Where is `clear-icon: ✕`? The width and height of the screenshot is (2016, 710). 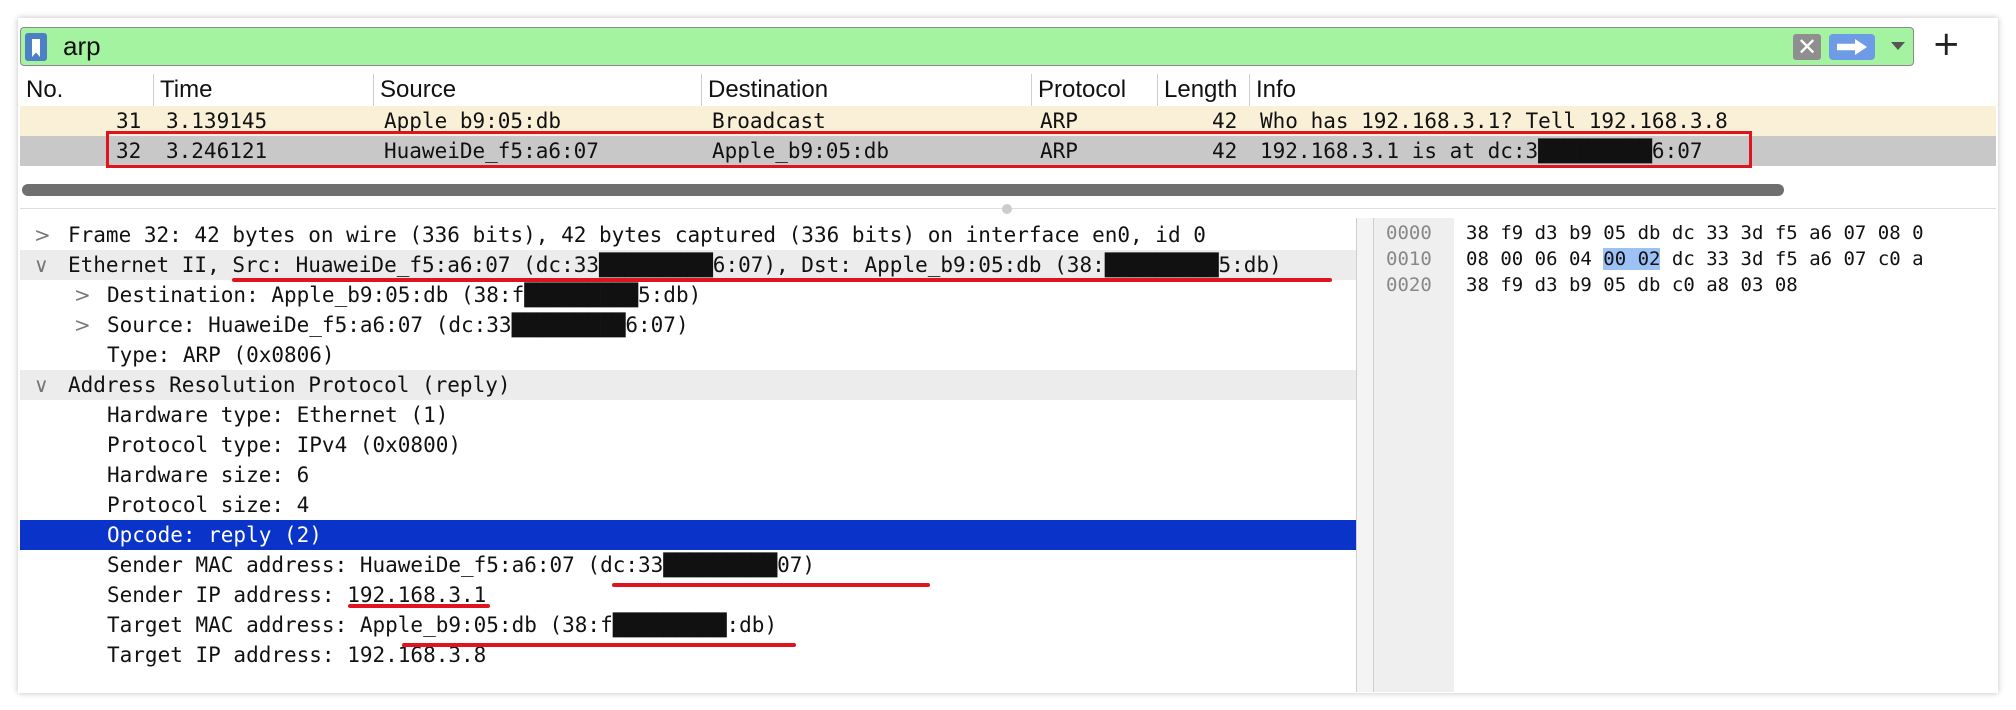
clear-icon: ✕ is located at coordinates (1807, 47).